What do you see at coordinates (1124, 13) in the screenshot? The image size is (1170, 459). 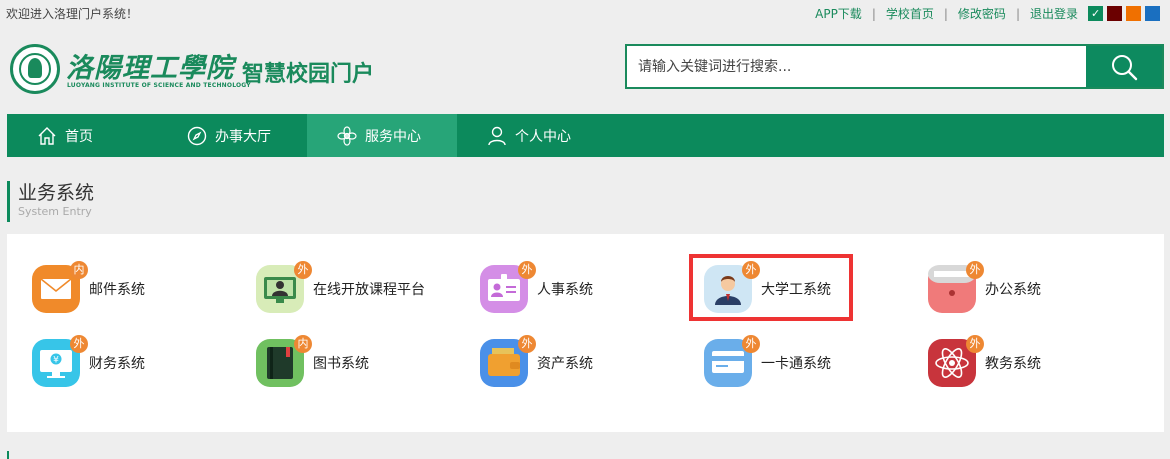 I see `theme-switcher: ✓` at bounding box center [1124, 13].